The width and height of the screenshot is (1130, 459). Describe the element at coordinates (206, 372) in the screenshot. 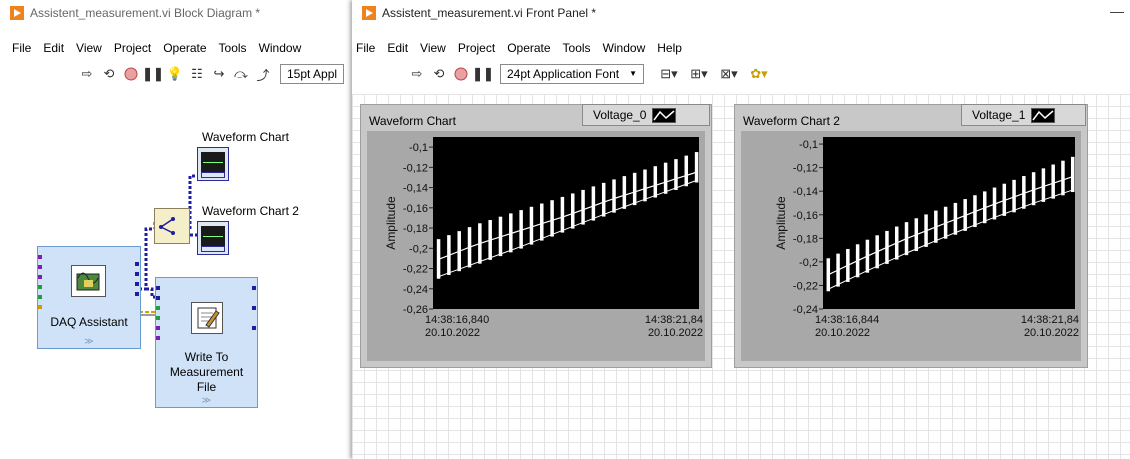

I see `write-to-measurement-file-label: Write To Measurement File` at that location.